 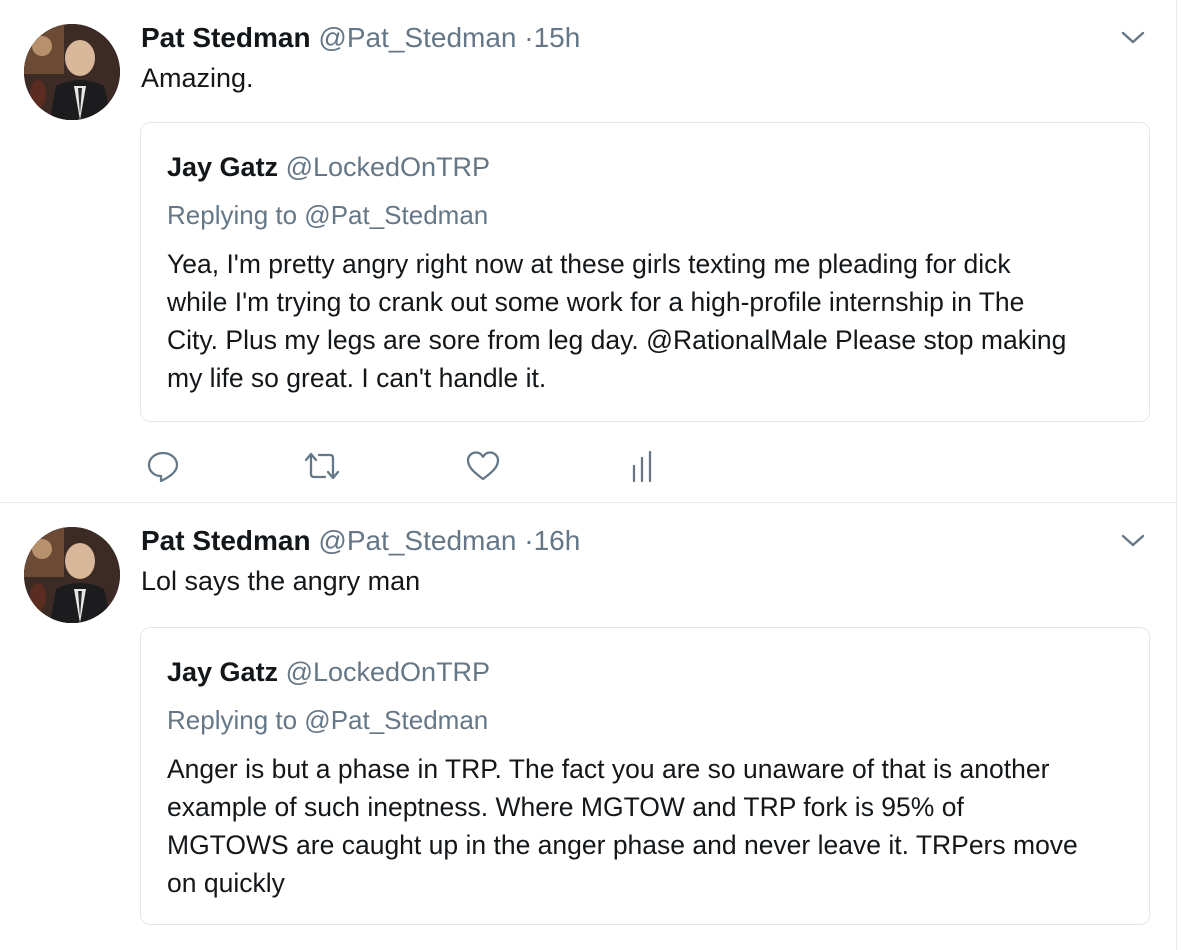 What do you see at coordinates (425, 466) in the screenshot?
I see `tweet-actions` at bounding box center [425, 466].